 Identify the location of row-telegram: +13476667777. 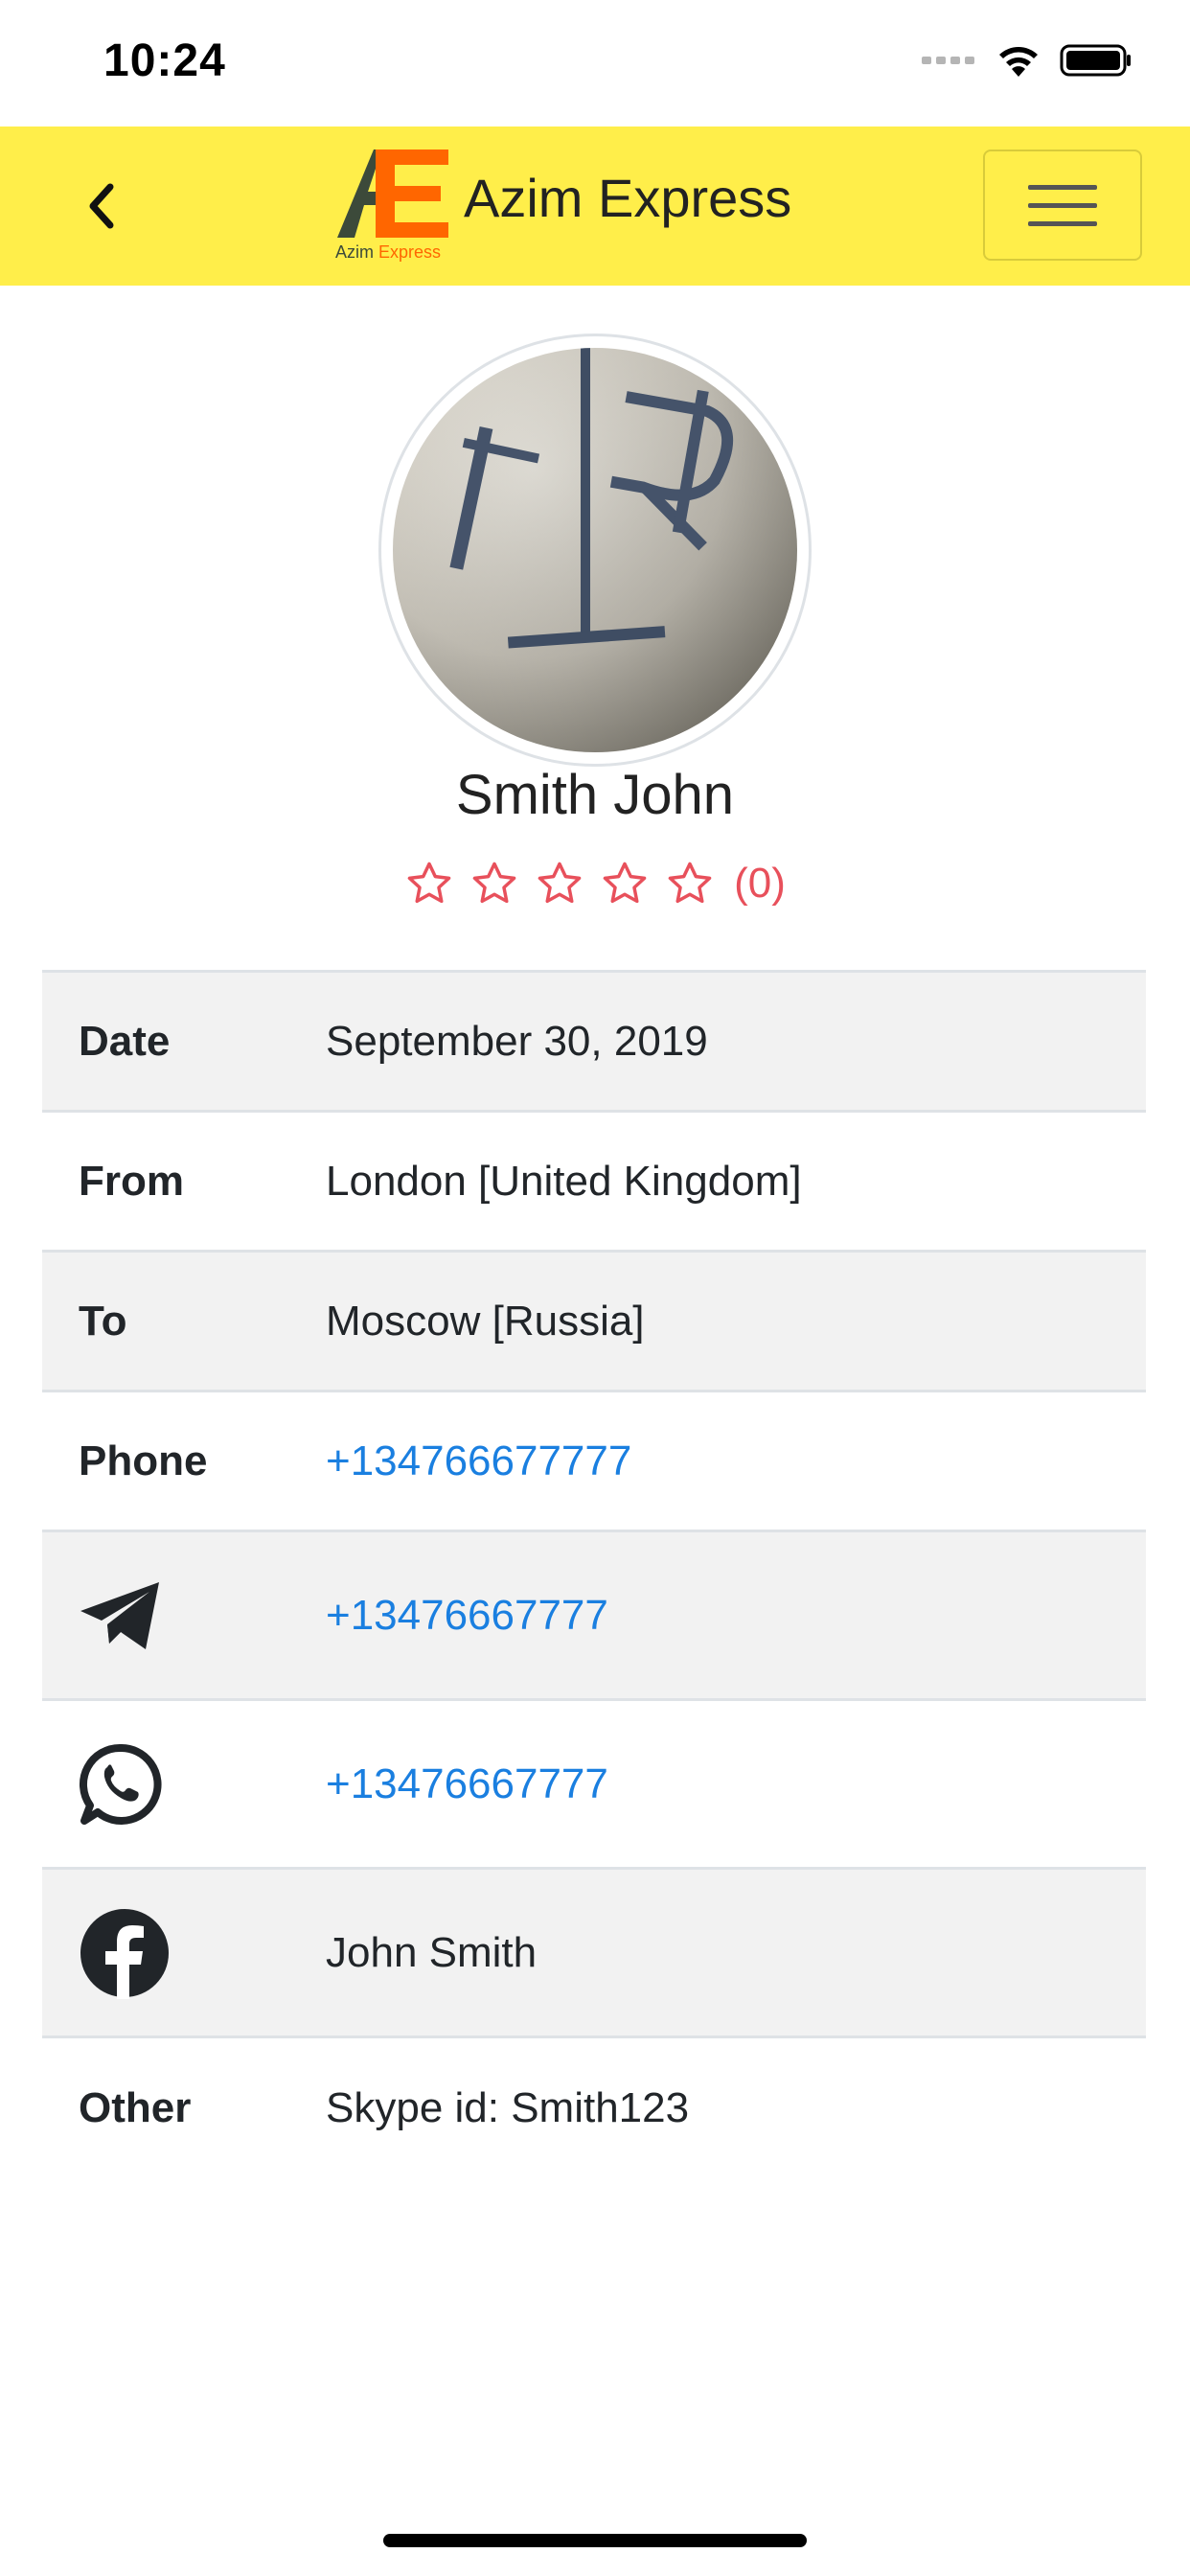
(594, 1616).